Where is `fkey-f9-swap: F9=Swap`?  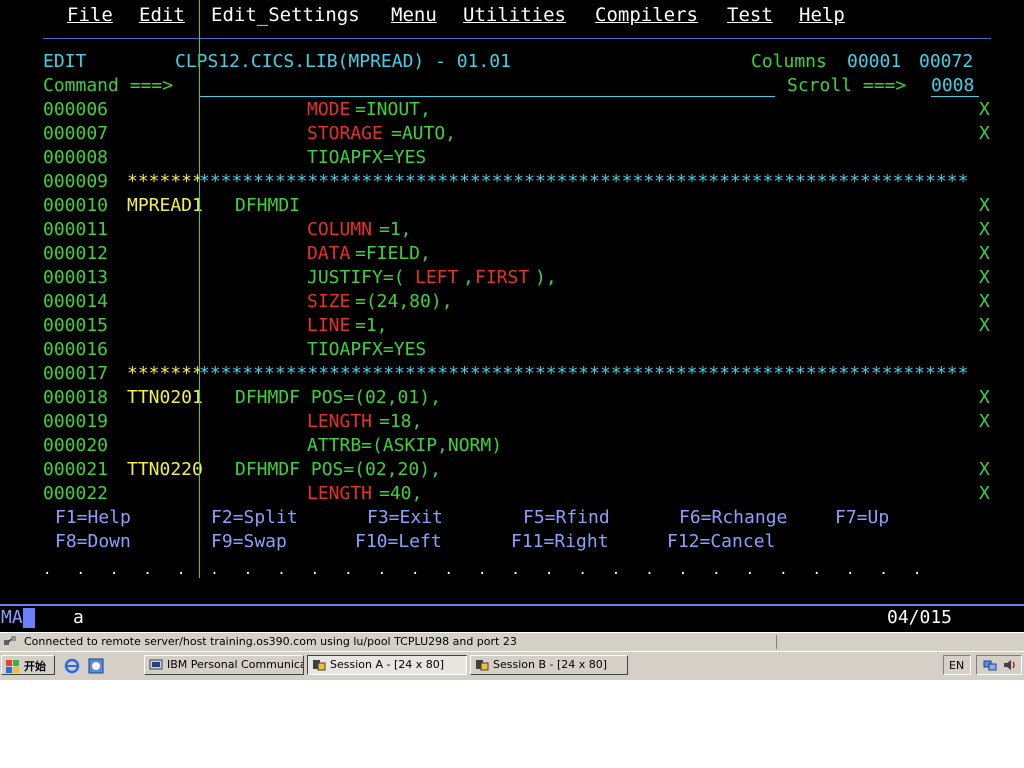
fkey-f9-swap: F9=Swap is located at coordinates (249, 542).